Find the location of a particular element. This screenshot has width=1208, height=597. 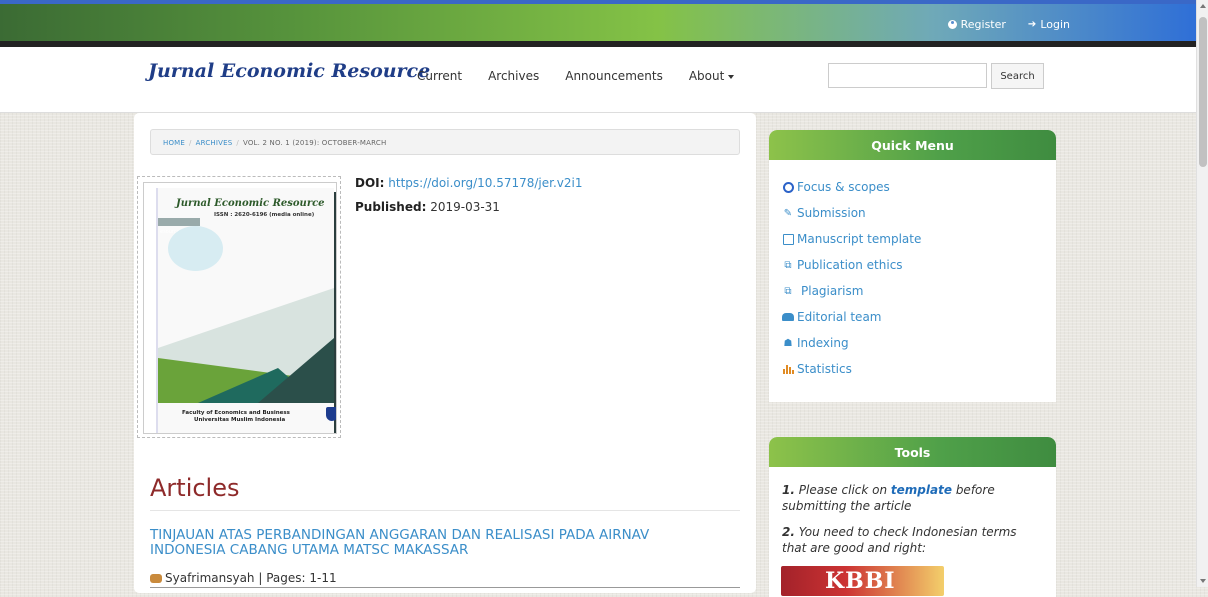

quick-menu-label: Submission is located at coordinates (831, 213).